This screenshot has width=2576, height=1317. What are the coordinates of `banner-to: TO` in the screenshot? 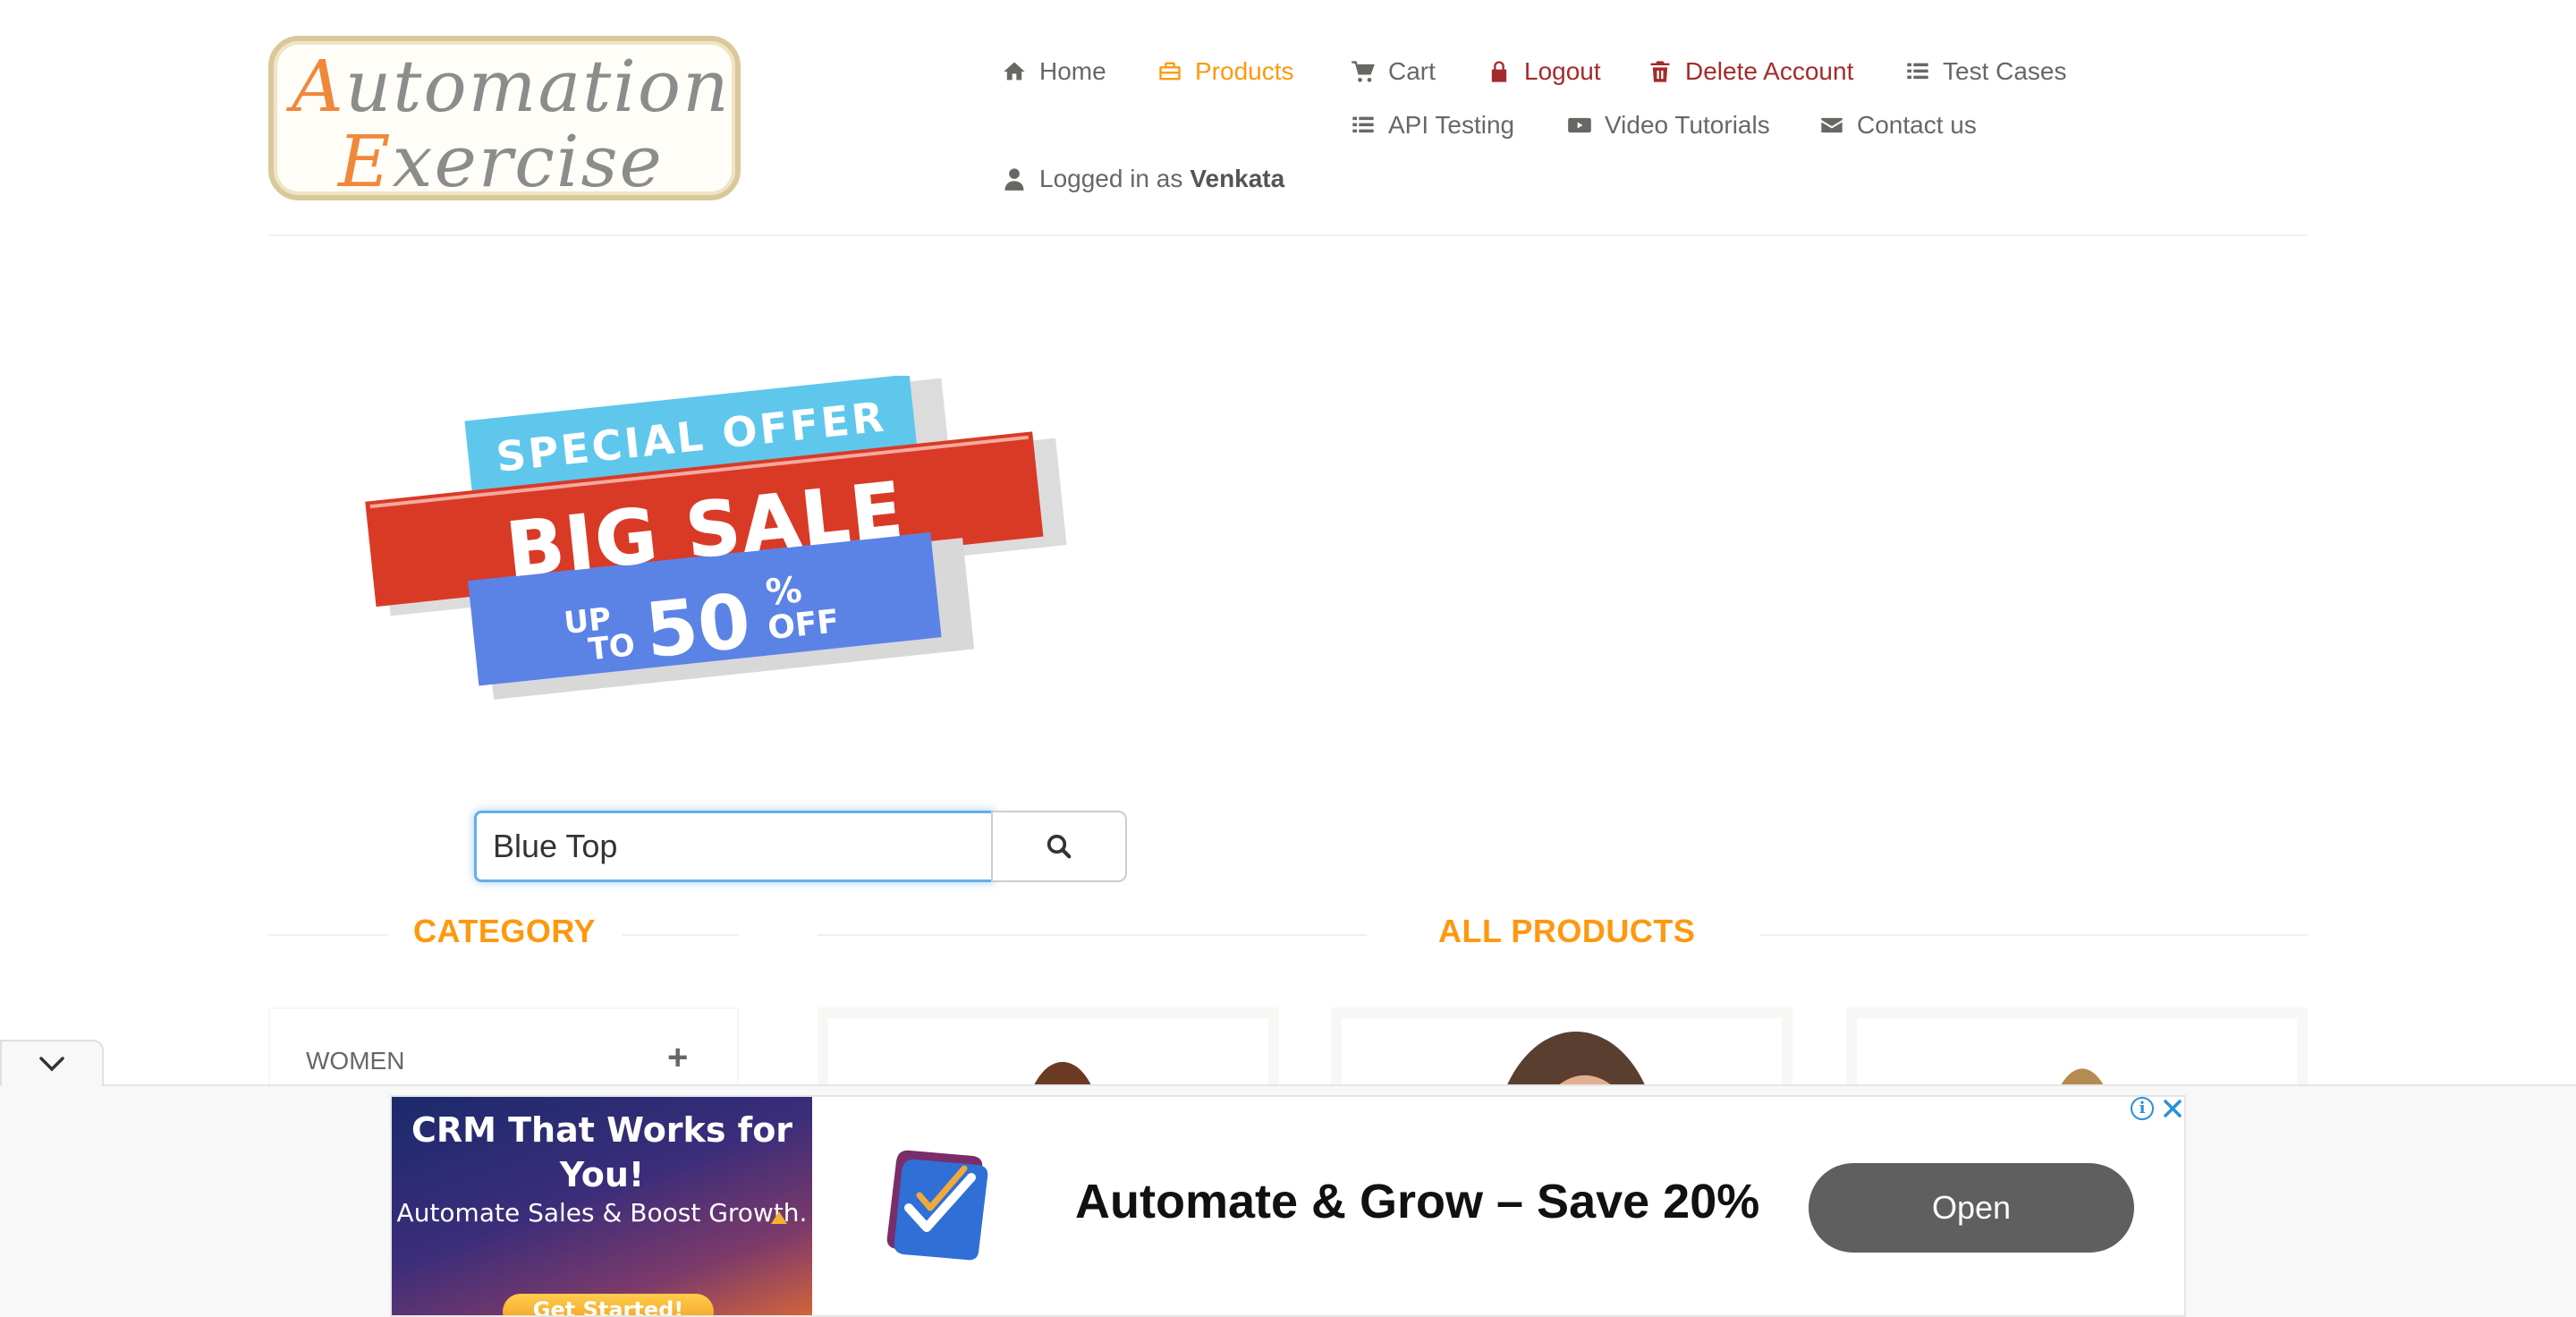 It's located at (612, 647).